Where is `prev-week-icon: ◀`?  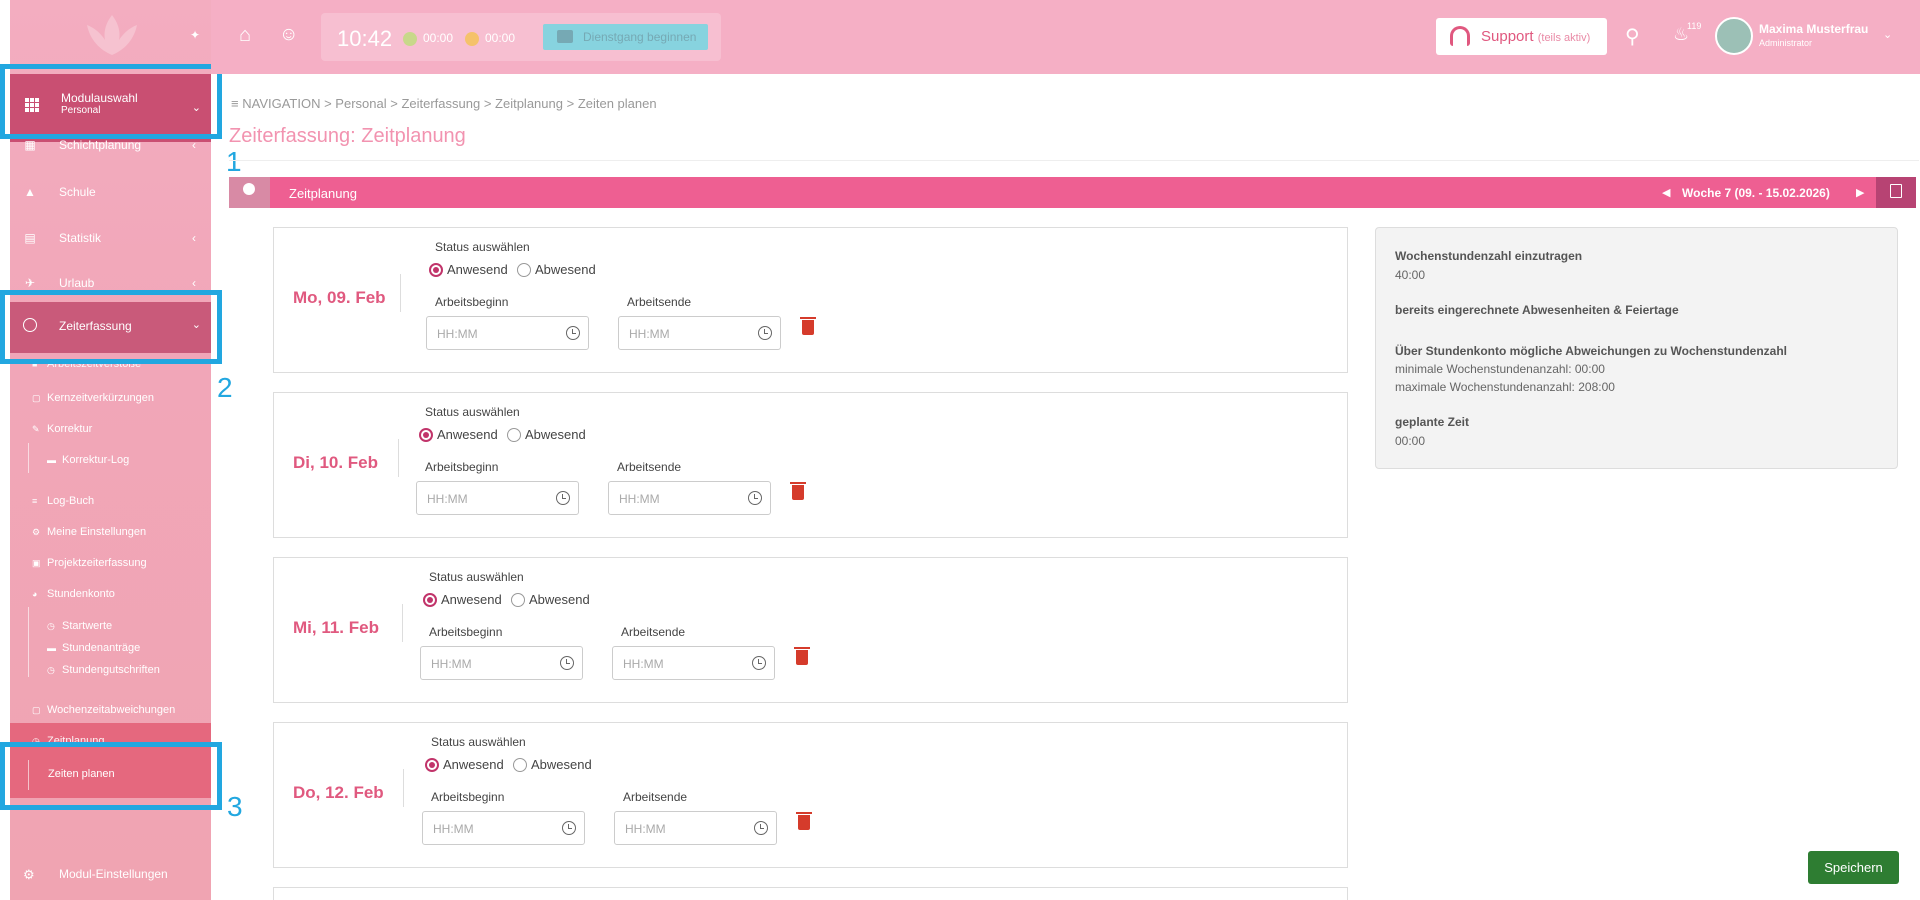
prev-week-icon: ◀ is located at coordinates (1666, 192).